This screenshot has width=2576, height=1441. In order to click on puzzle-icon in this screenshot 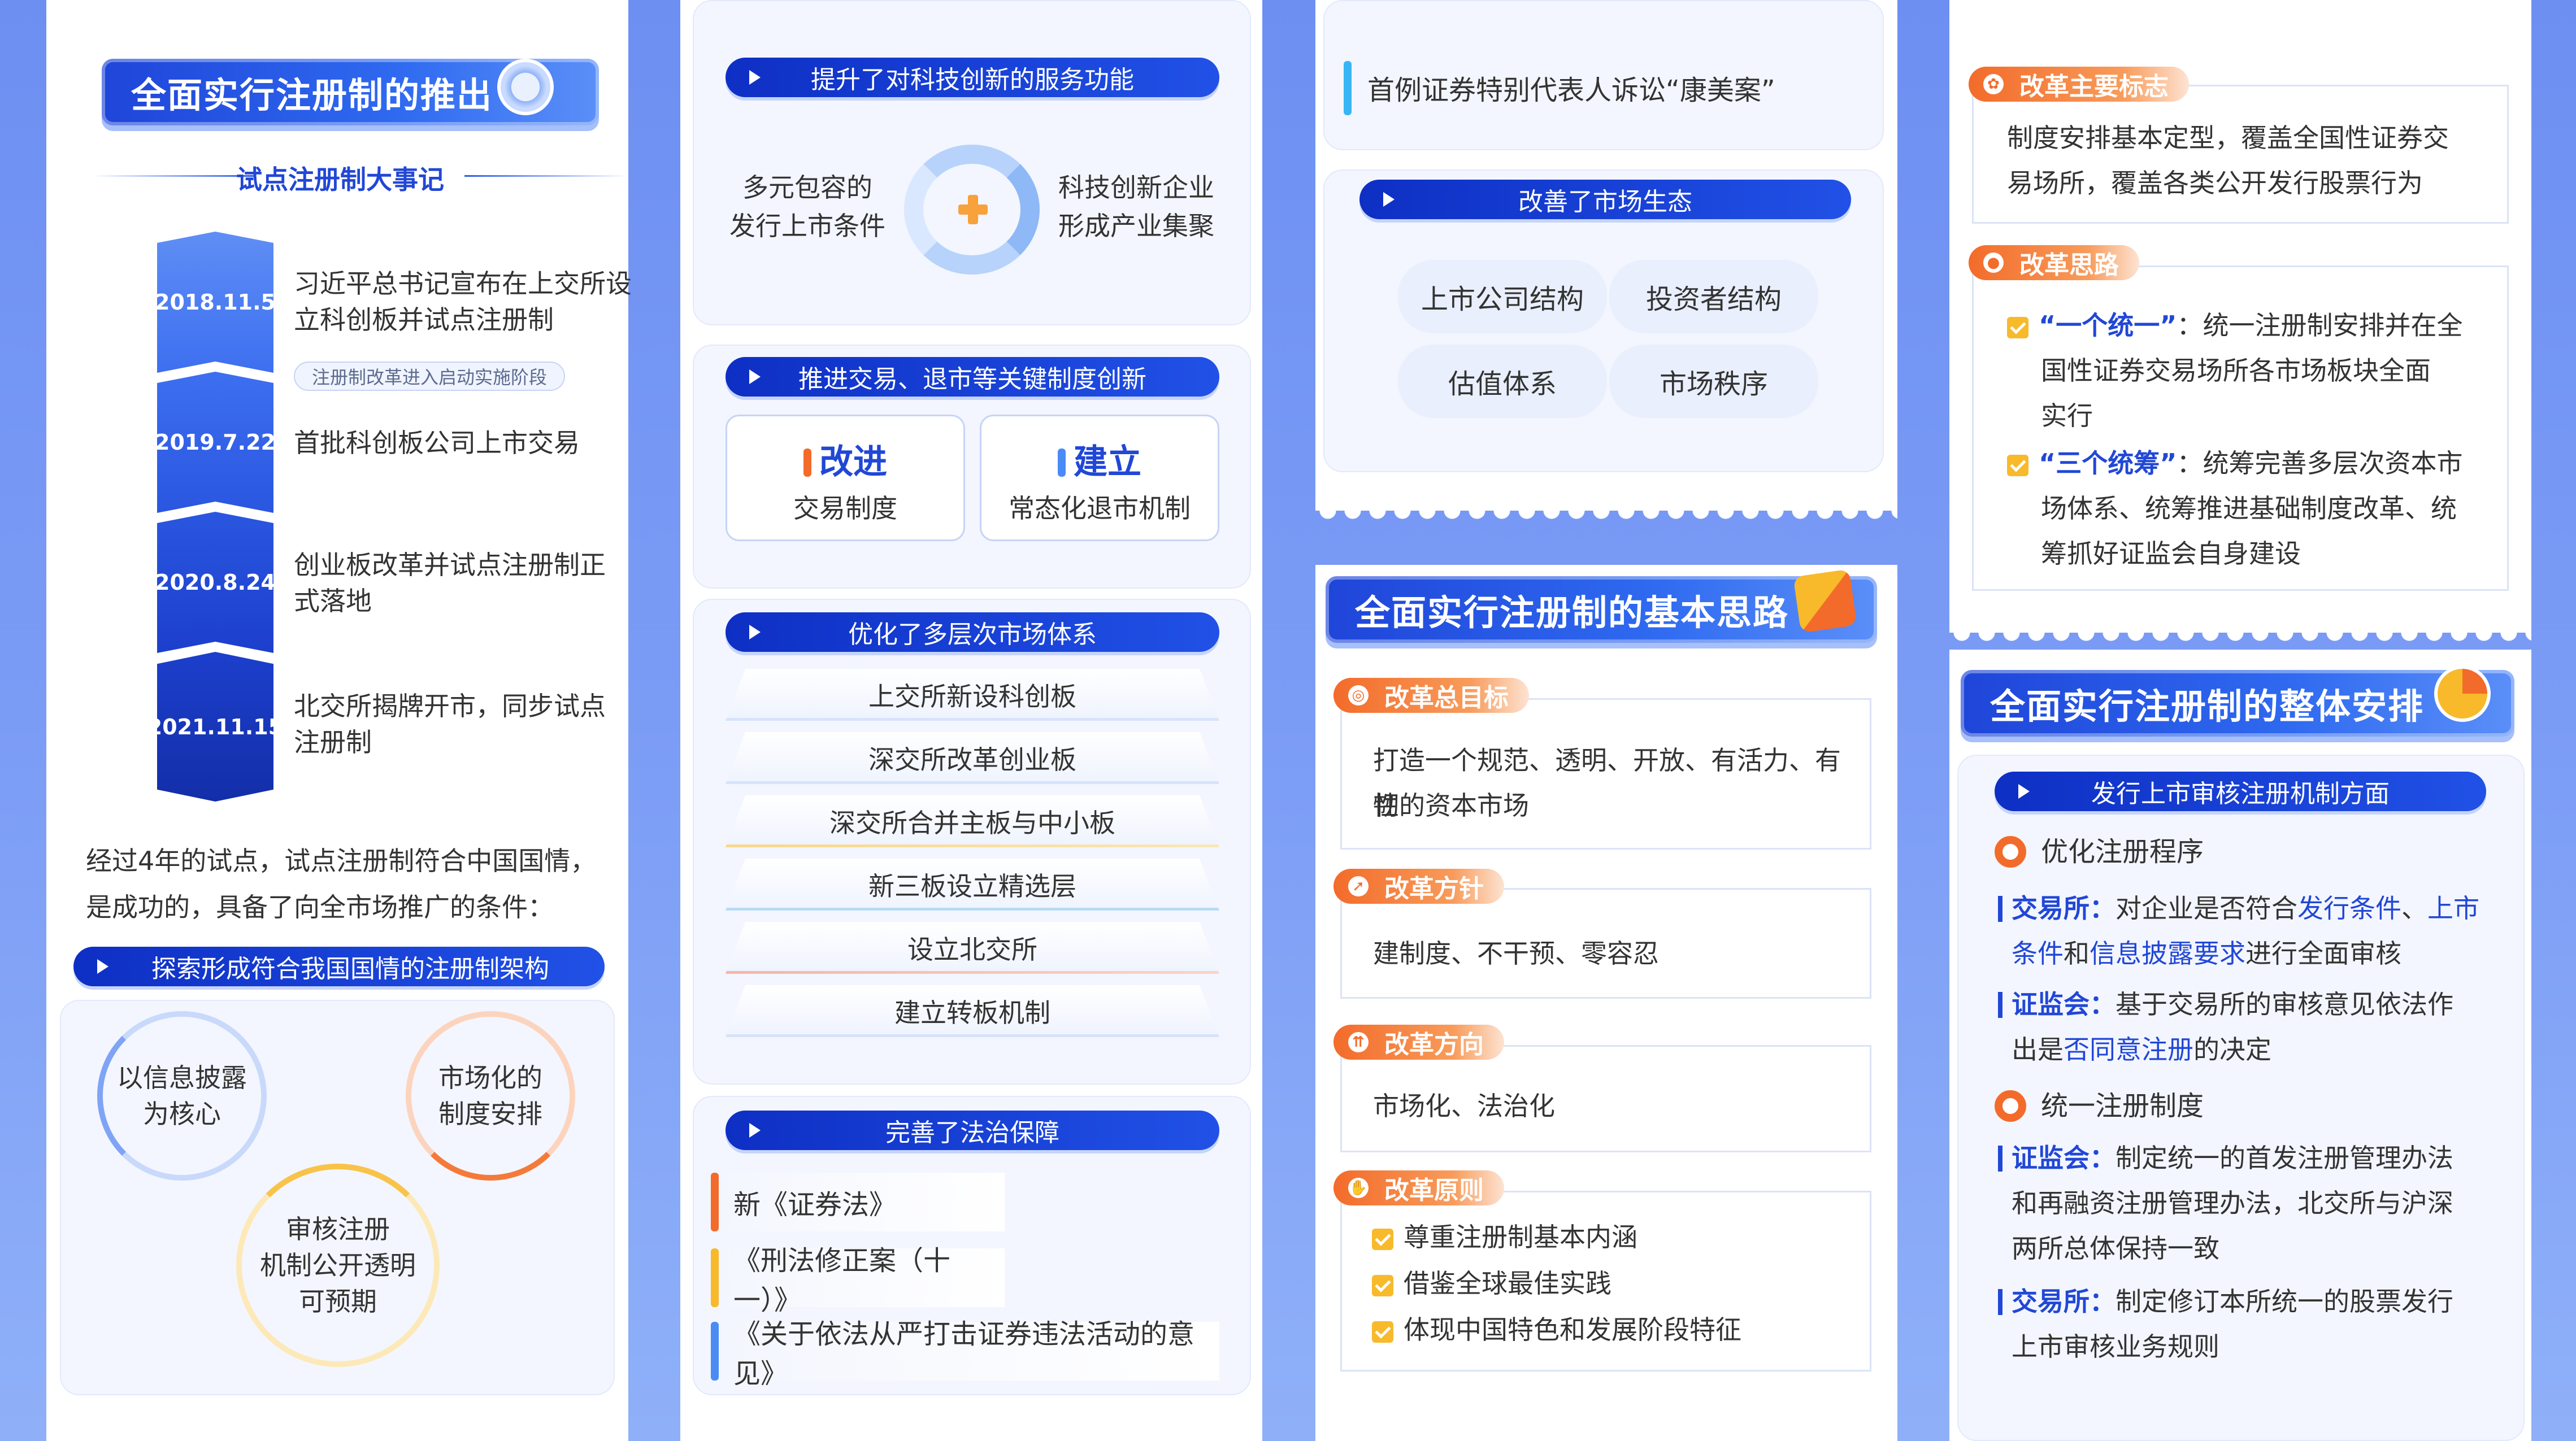, I will do `click(1825, 601)`.